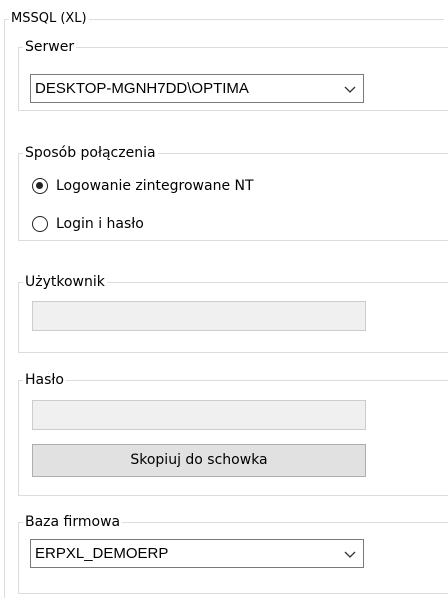  What do you see at coordinates (199, 460) in the screenshot?
I see `copy-to-clipboard-button: Skopiuj do schowka` at bounding box center [199, 460].